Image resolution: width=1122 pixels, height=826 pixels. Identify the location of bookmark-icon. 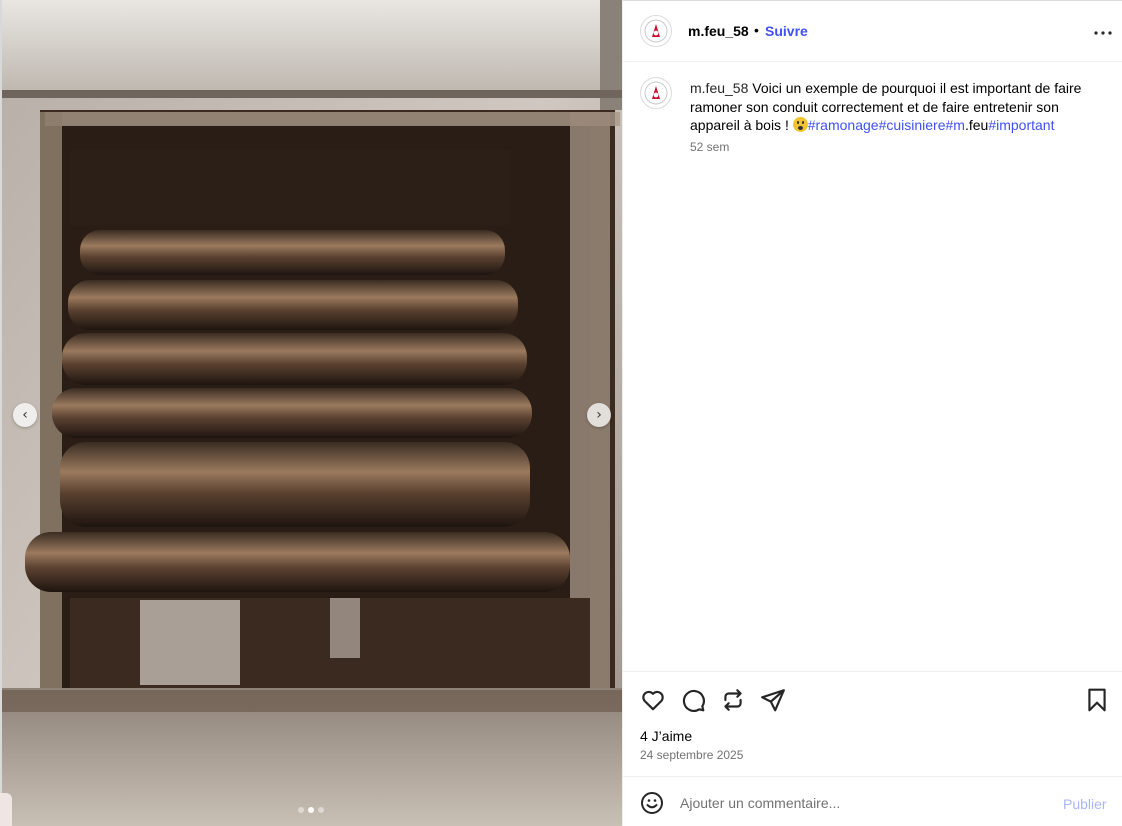
(1097, 700).